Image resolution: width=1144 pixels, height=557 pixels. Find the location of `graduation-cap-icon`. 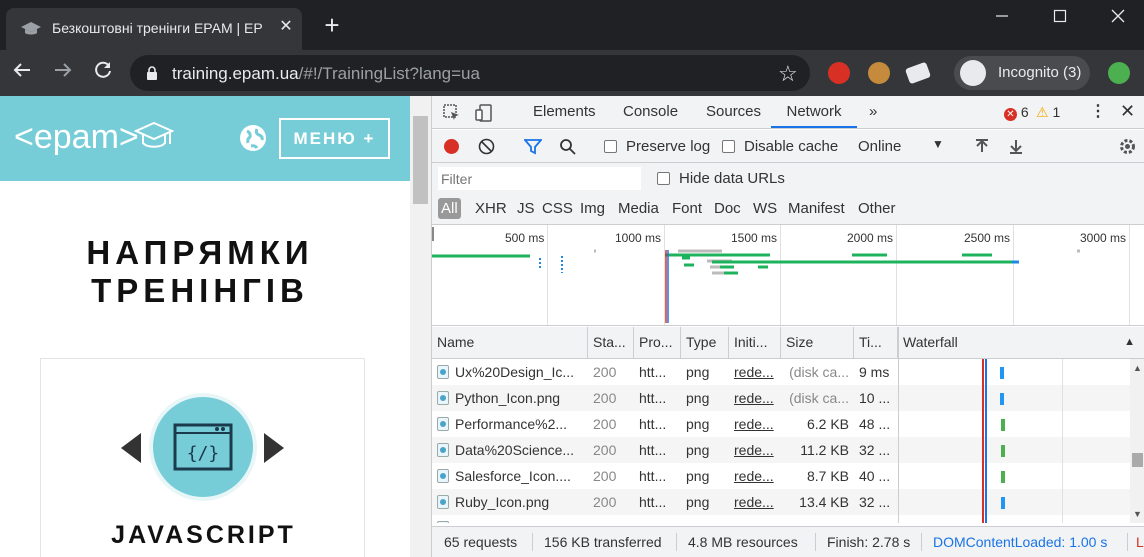

graduation-cap-icon is located at coordinates (154, 134).